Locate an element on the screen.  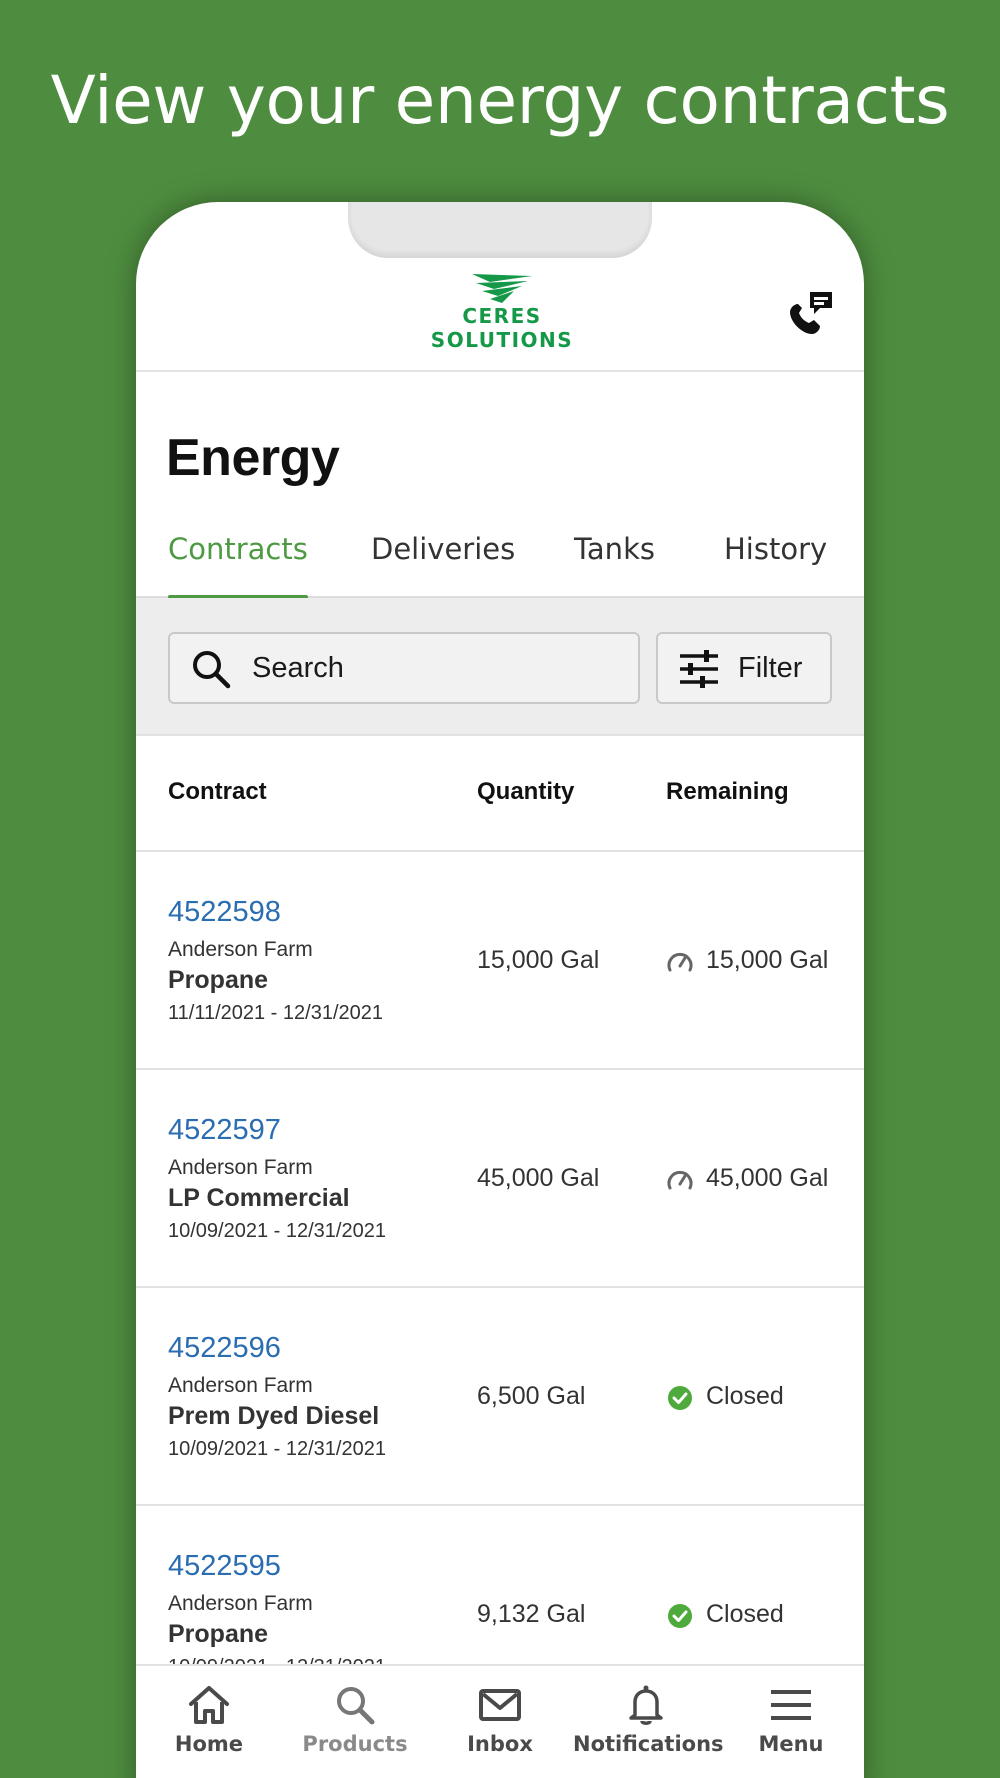
nav-home: Home is located at coordinates (209, 1722).